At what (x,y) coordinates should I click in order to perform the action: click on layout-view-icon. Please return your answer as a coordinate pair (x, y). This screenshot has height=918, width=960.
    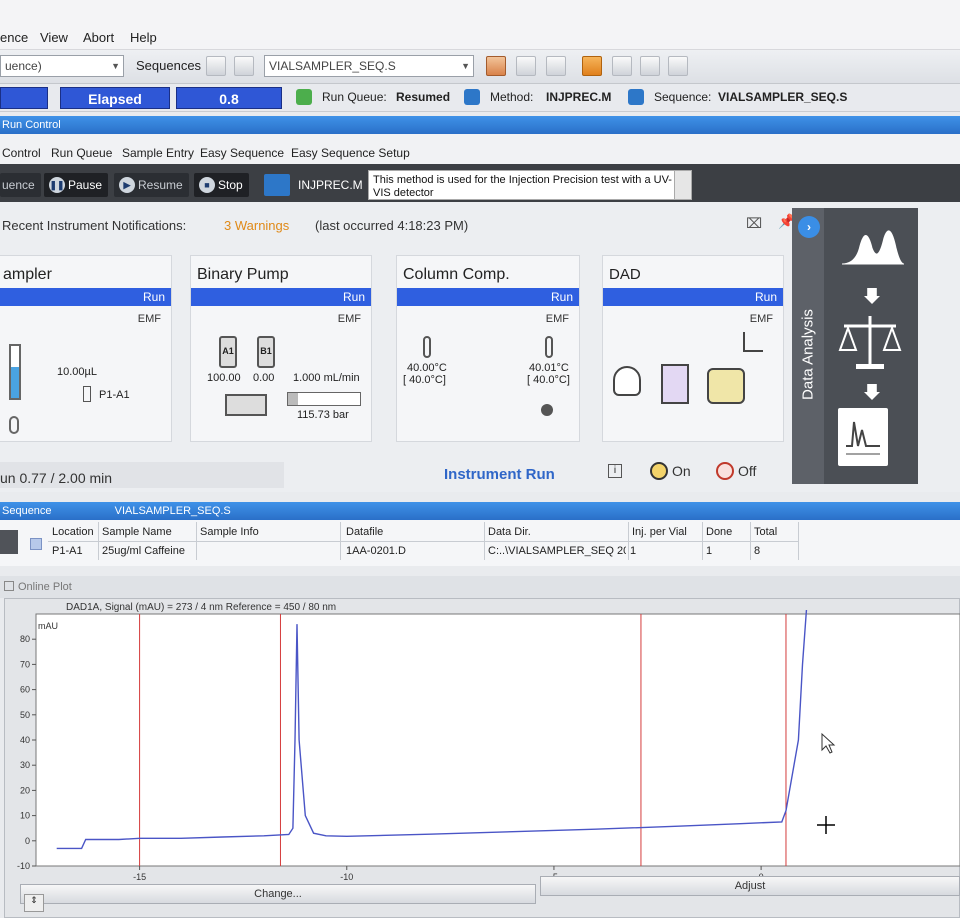
    Looking at the image, I should click on (496, 66).